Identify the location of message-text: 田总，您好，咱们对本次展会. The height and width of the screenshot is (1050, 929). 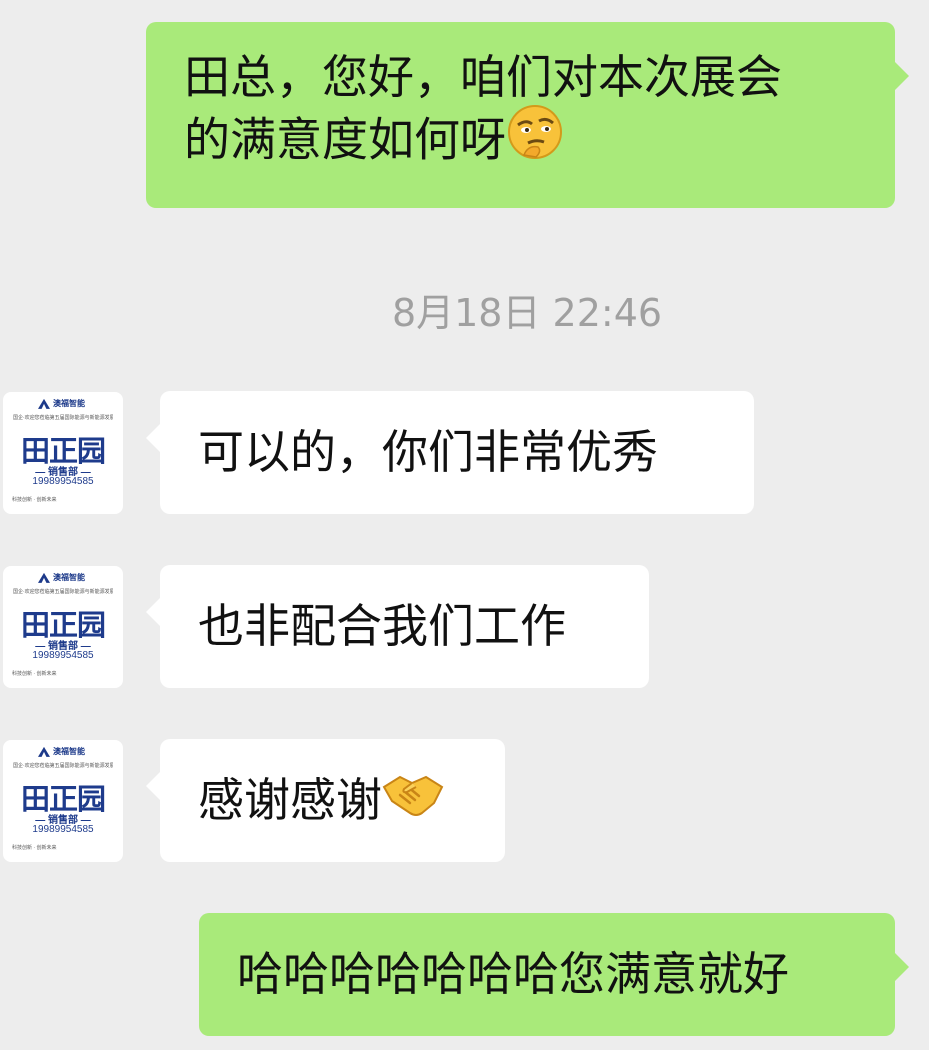
(483, 77).